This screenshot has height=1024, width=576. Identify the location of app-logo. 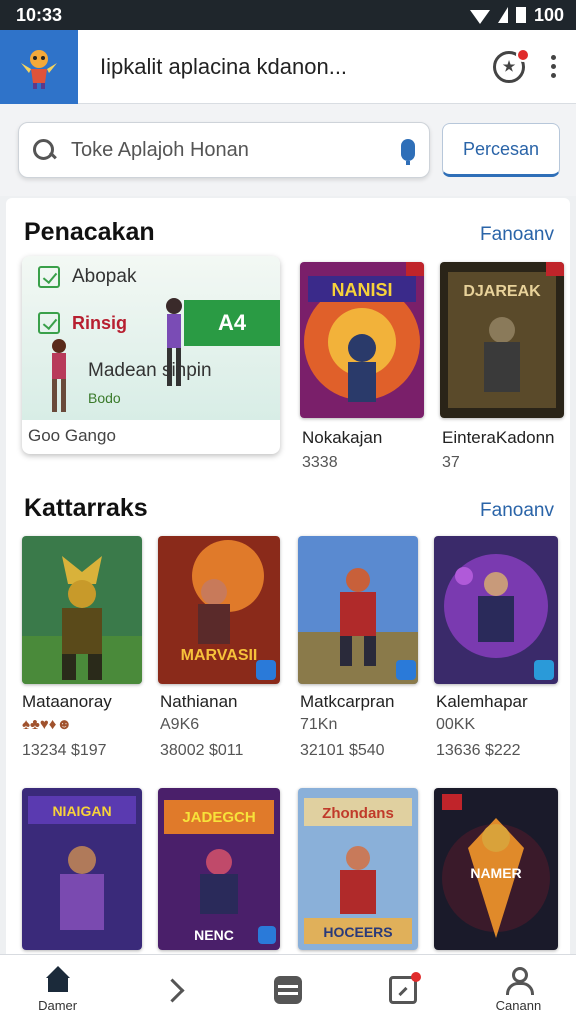
(39, 66).